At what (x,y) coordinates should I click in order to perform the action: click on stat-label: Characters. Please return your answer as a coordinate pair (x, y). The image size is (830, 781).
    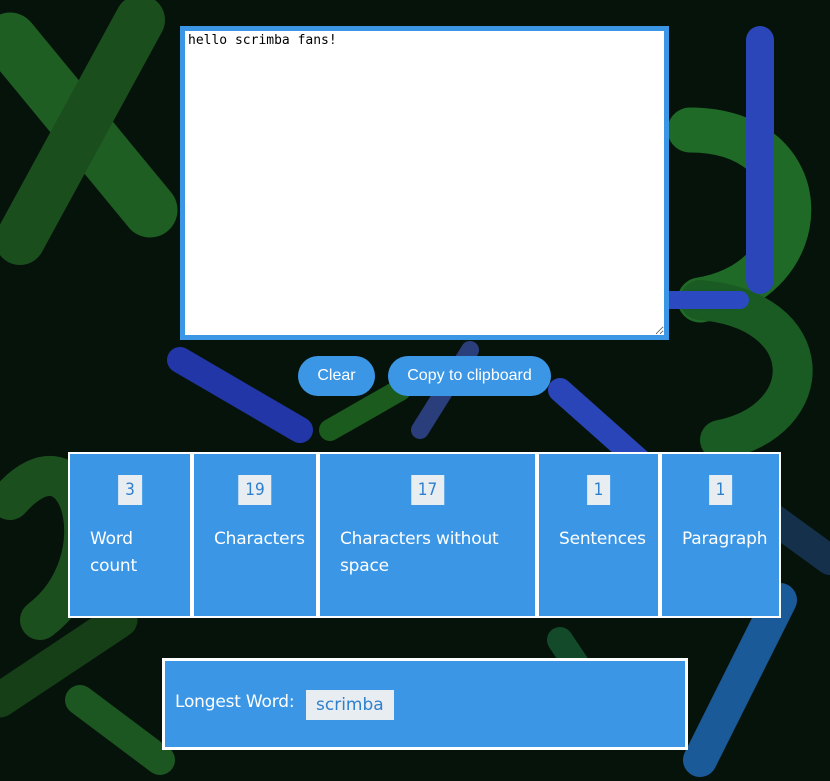
    Looking at the image, I should click on (259, 539).